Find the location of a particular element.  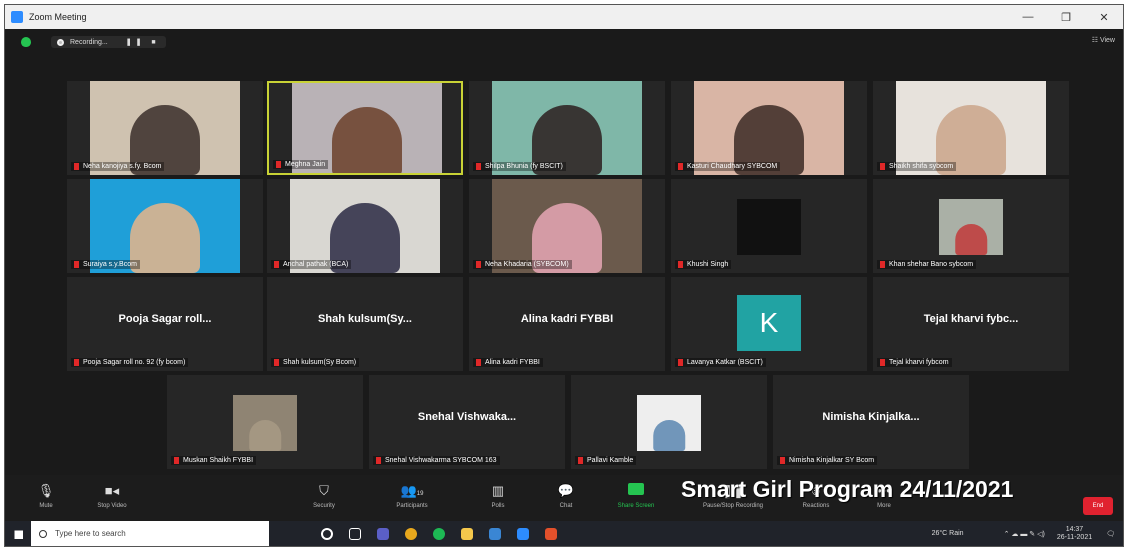

participant-tile: Shah kulsum(Sy... Shah kulsum(Sy Bcom) is located at coordinates (365, 324).